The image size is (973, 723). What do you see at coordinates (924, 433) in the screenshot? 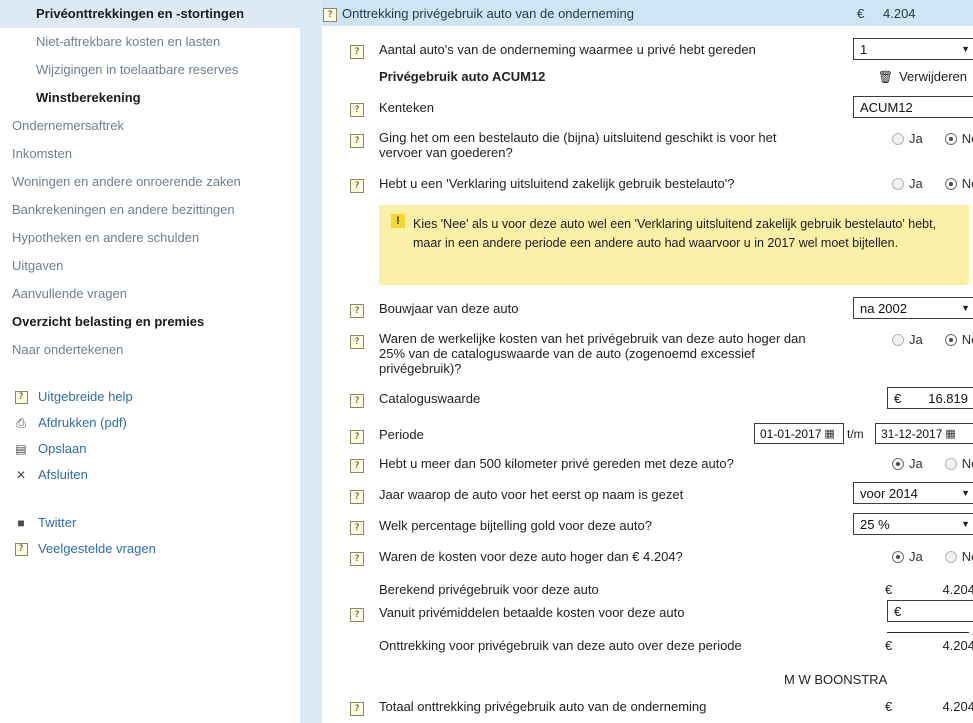
I see `input-periode-to: 31-12-2017 ▦` at bounding box center [924, 433].